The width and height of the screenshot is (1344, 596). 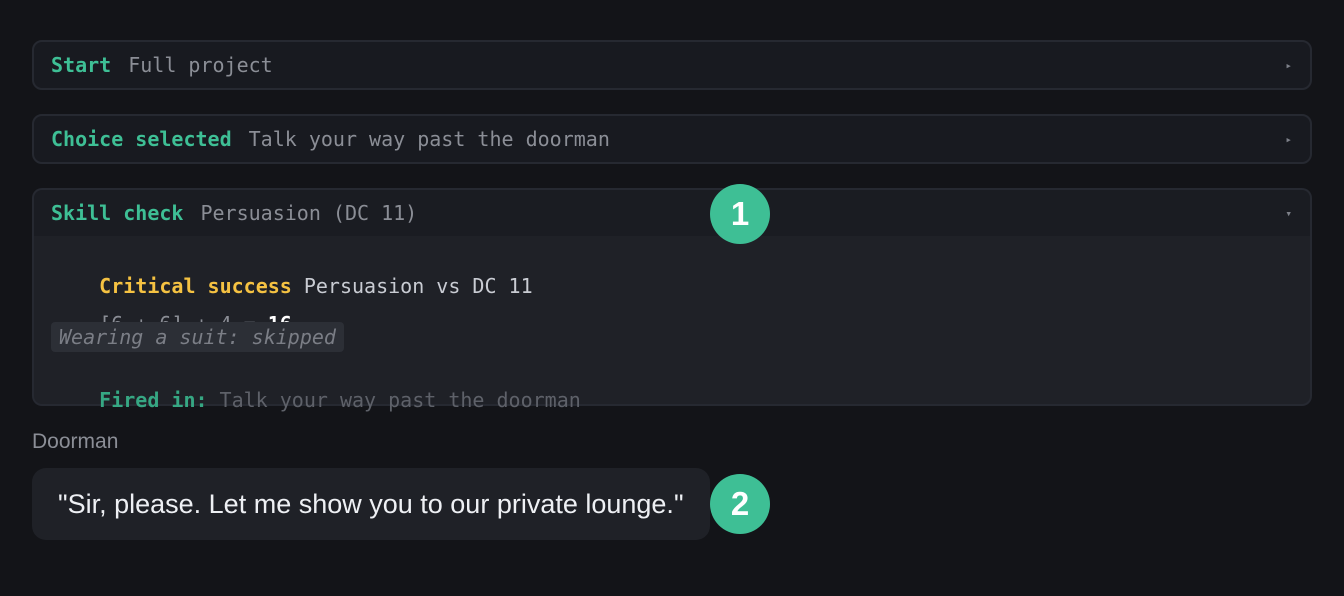 I want to click on speaker-name: Doorman, so click(x=75, y=441).